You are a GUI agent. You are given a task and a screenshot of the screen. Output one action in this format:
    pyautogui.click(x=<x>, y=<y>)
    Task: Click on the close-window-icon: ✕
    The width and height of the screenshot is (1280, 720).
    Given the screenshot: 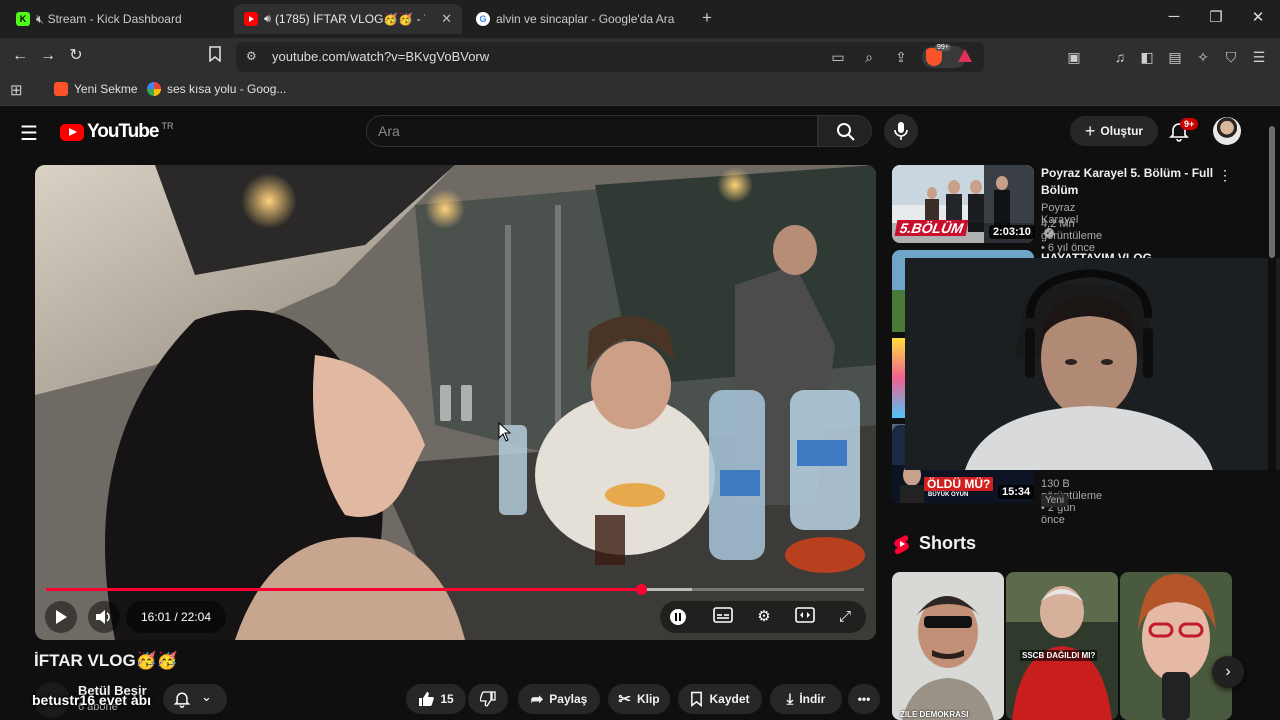 What is the action you would take?
    pyautogui.click(x=1258, y=17)
    